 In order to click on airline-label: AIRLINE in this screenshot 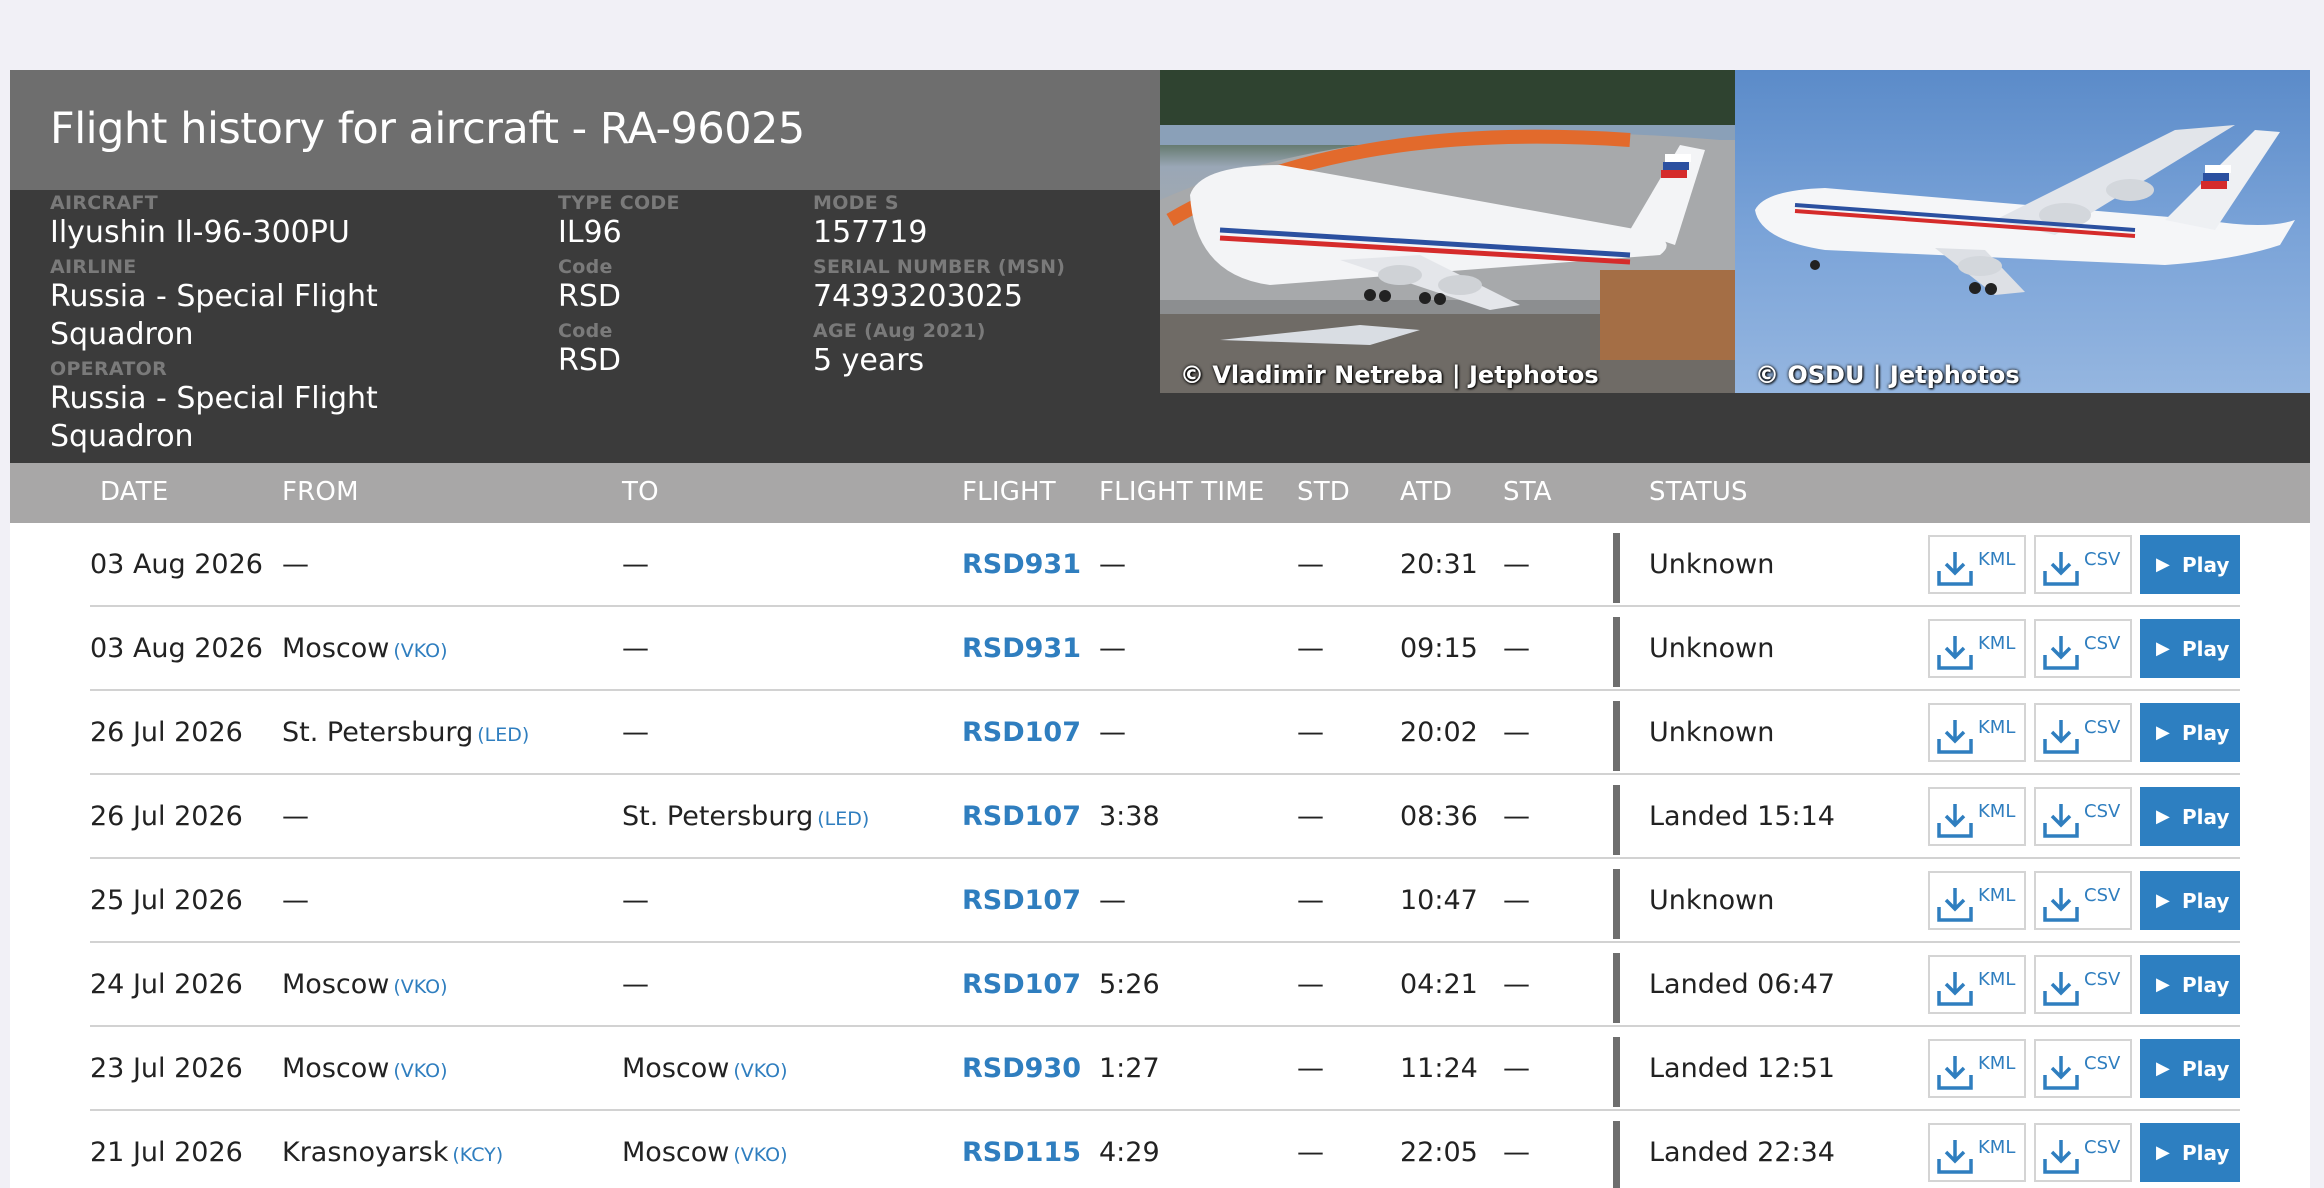, I will do `click(93, 267)`.